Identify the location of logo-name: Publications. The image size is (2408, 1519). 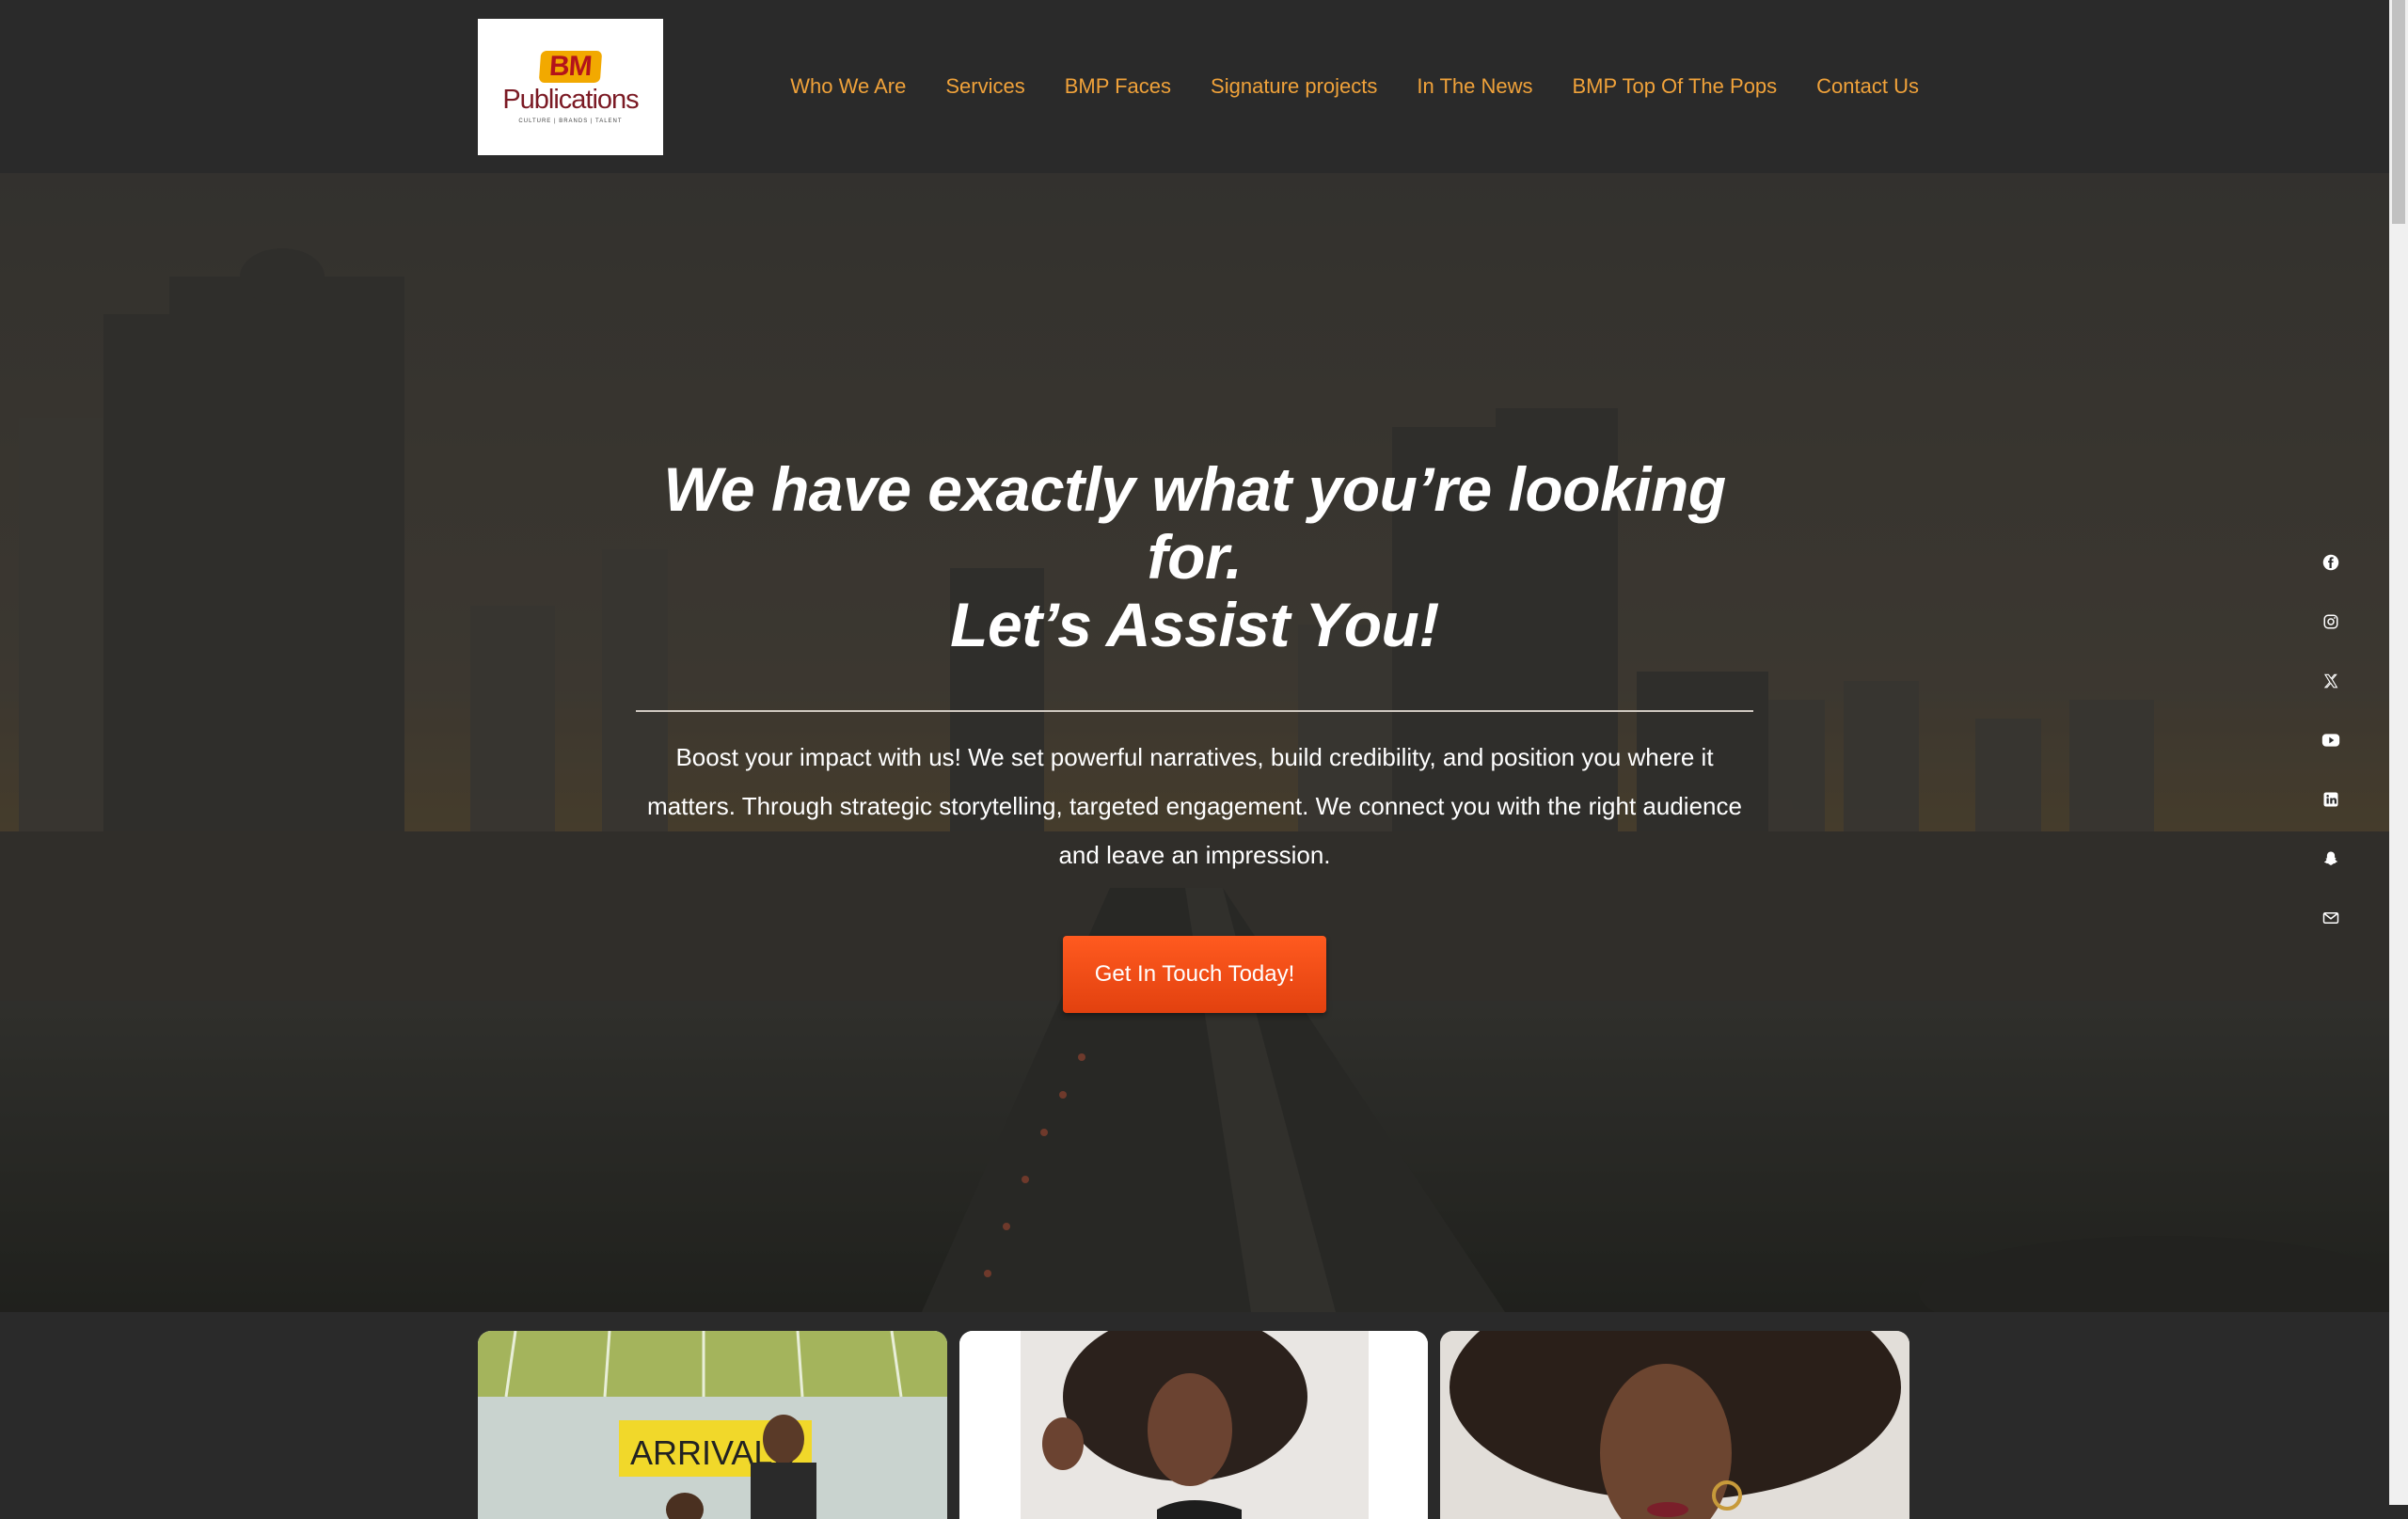
(570, 99).